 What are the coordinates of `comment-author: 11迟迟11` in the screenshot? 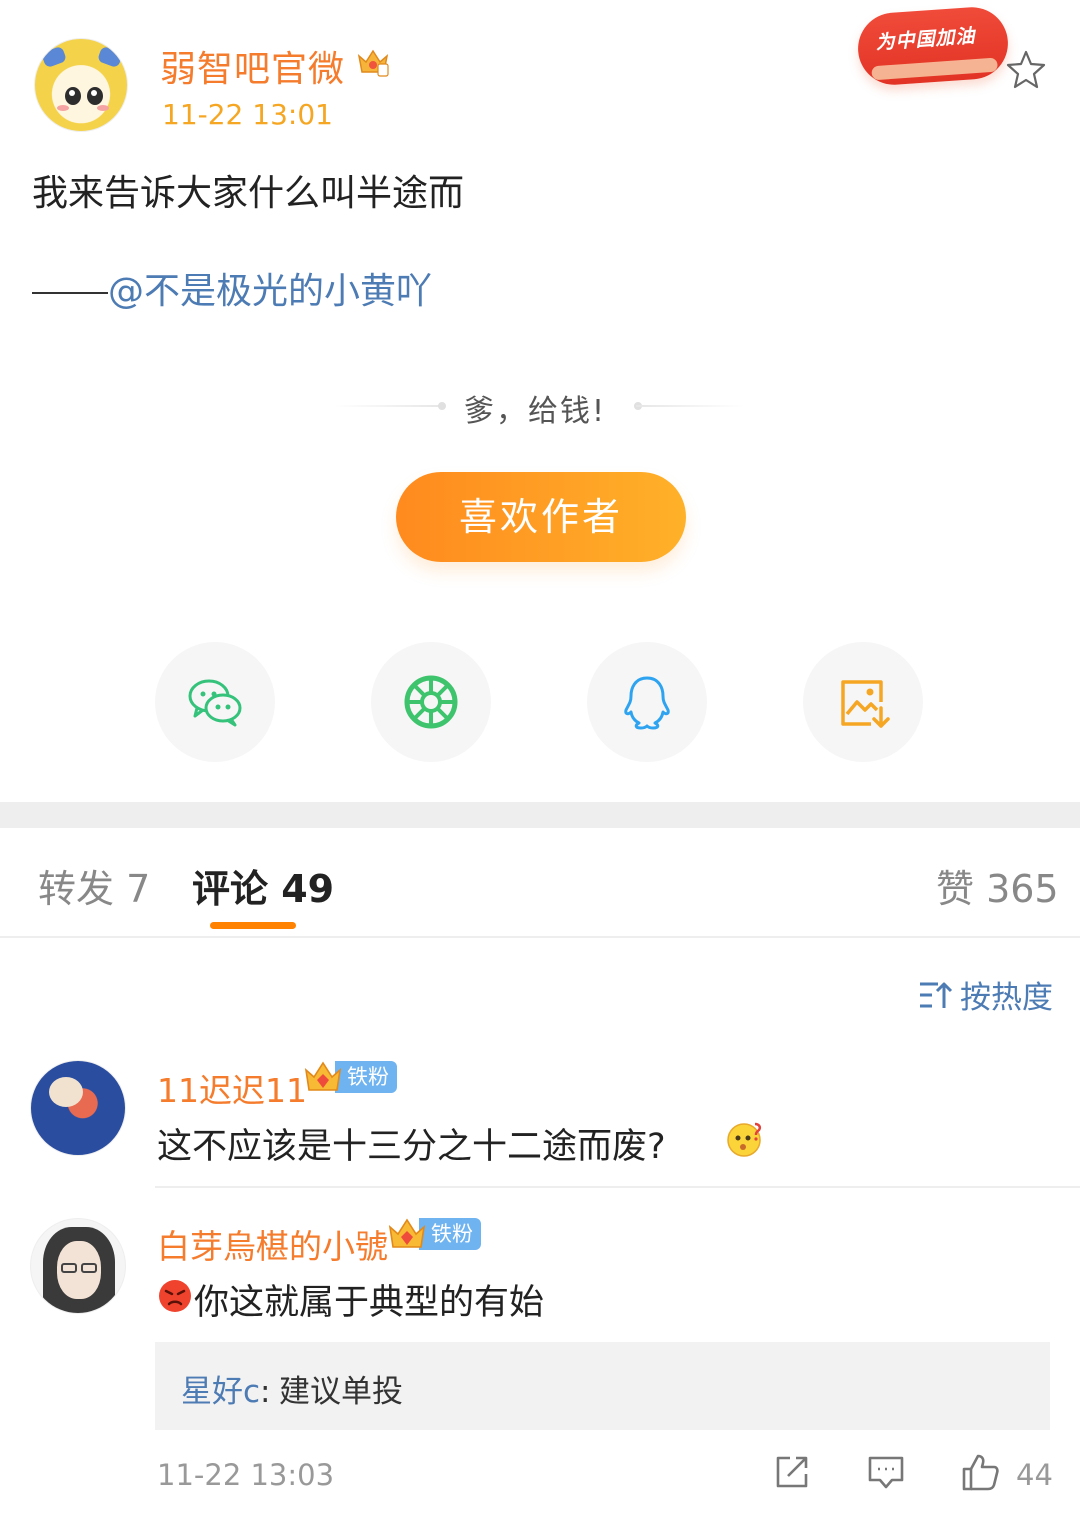 It's located at (232, 1088).